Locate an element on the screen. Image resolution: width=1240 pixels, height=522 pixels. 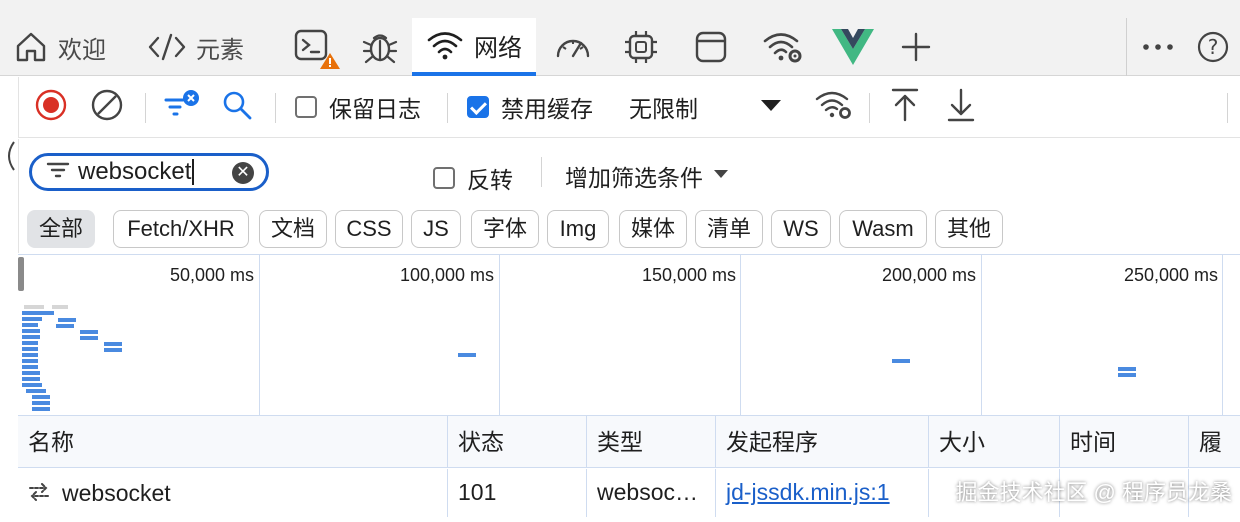
tab-sources is located at coordinates (380, 47).